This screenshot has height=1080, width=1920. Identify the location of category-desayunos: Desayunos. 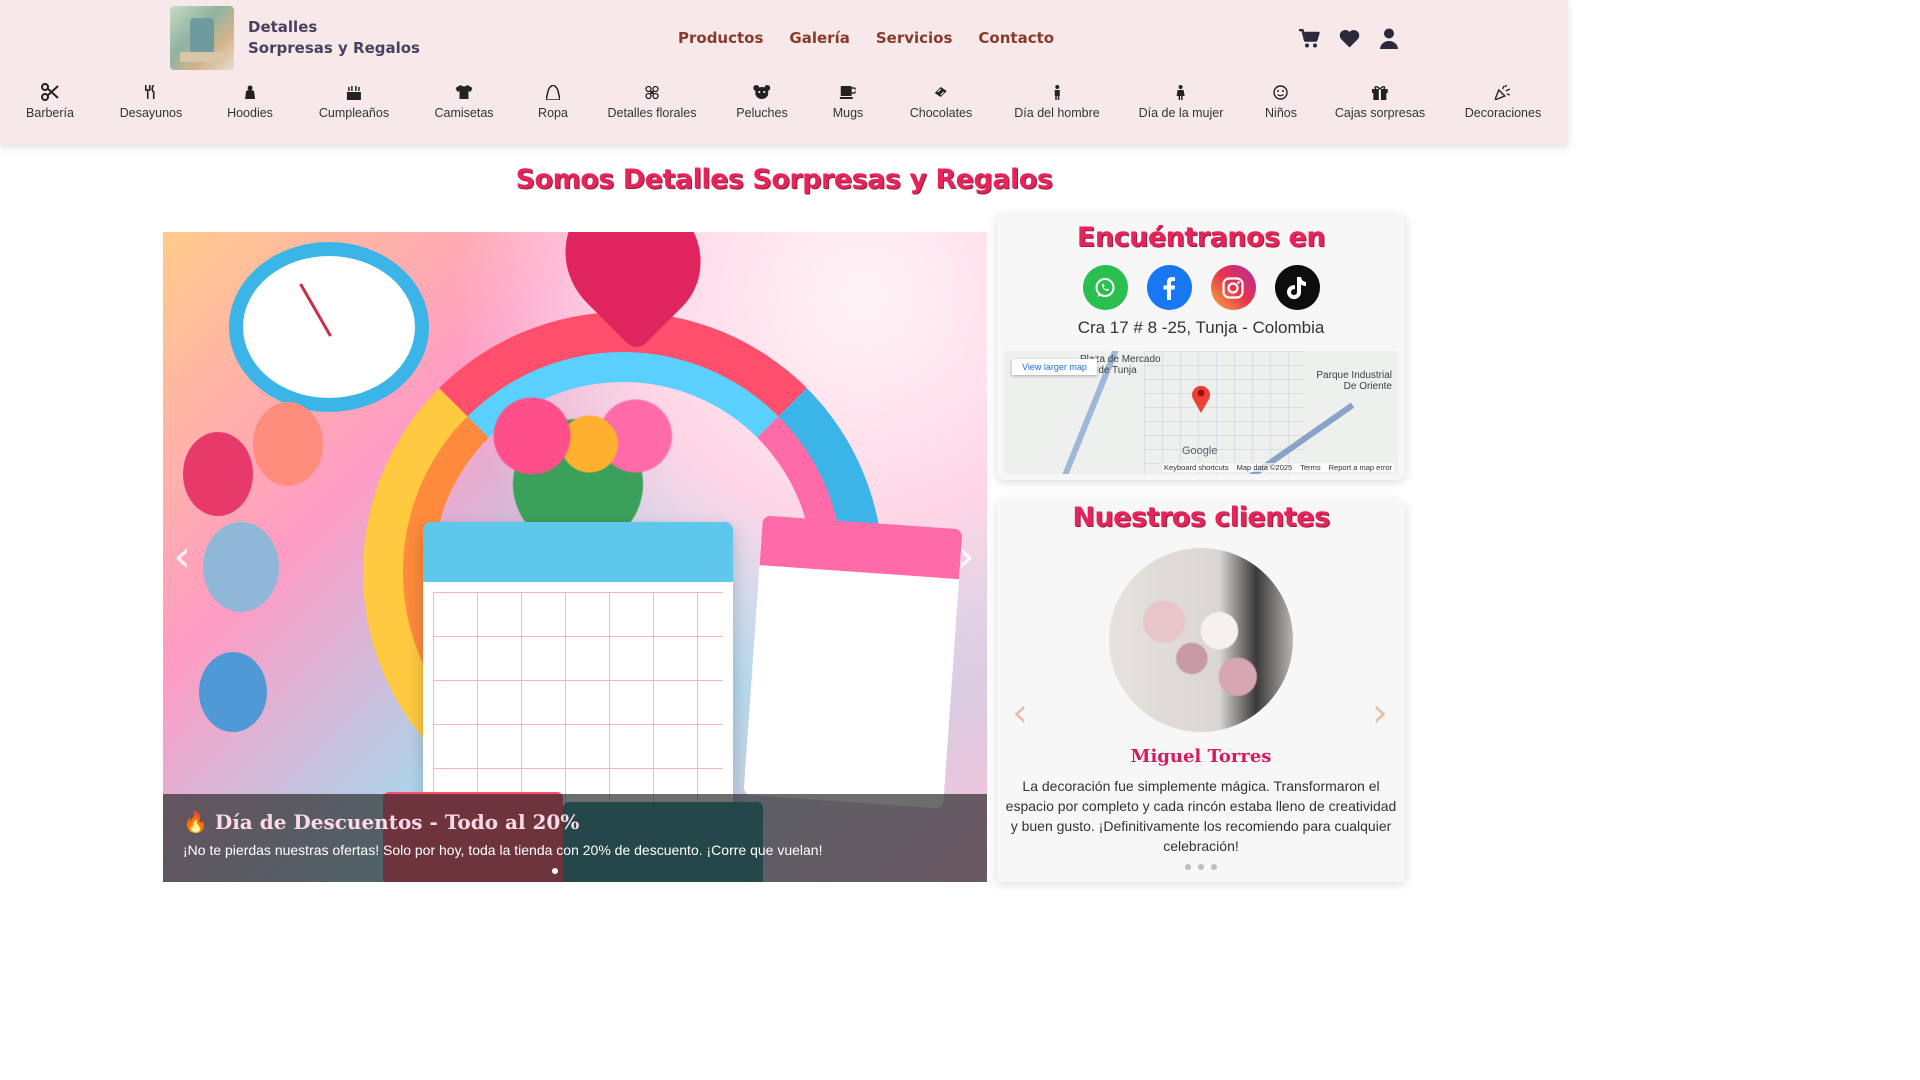
(151, 101).